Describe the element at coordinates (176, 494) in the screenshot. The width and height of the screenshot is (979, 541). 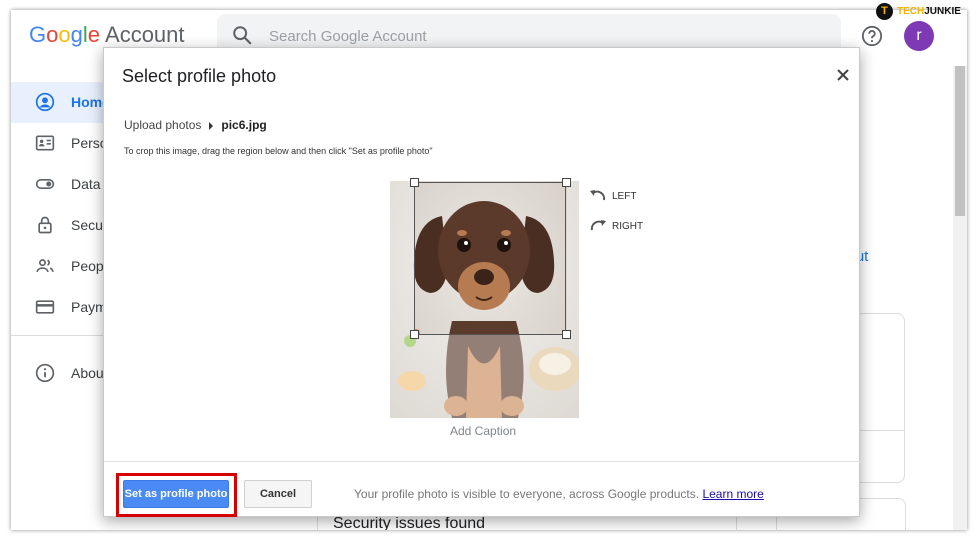
I see `set-as-profile-photo-button: Set as profile photo` at that location.